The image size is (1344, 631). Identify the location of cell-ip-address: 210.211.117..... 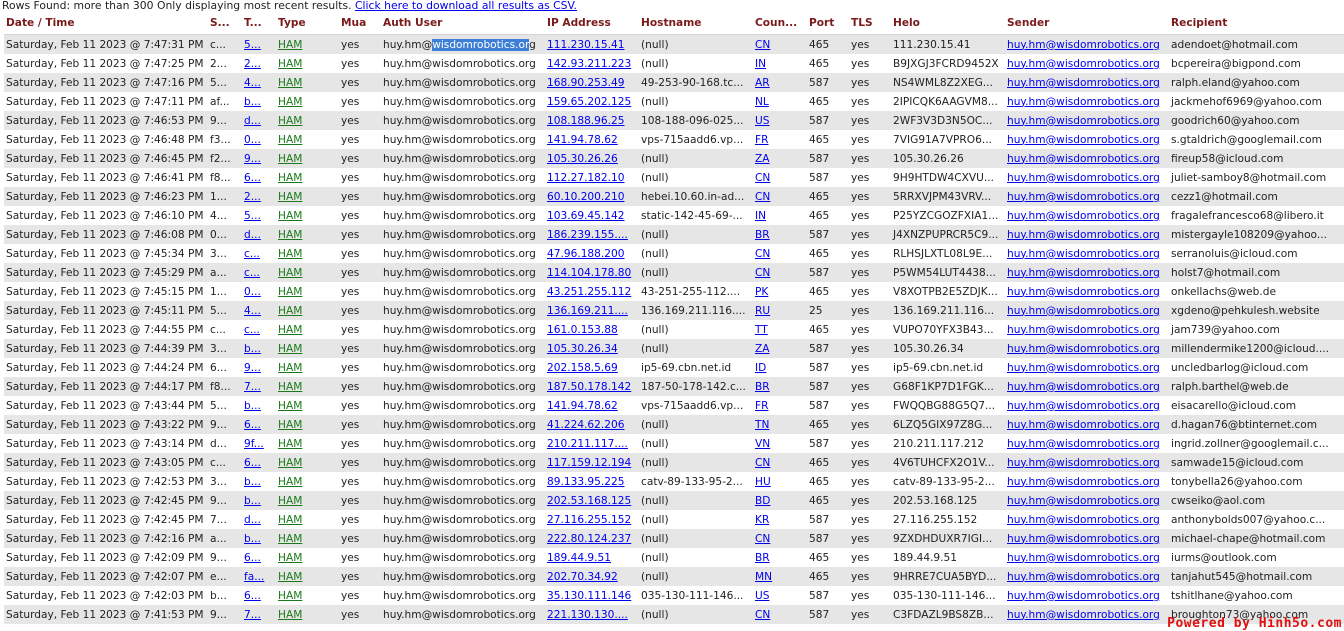
(592, 443).